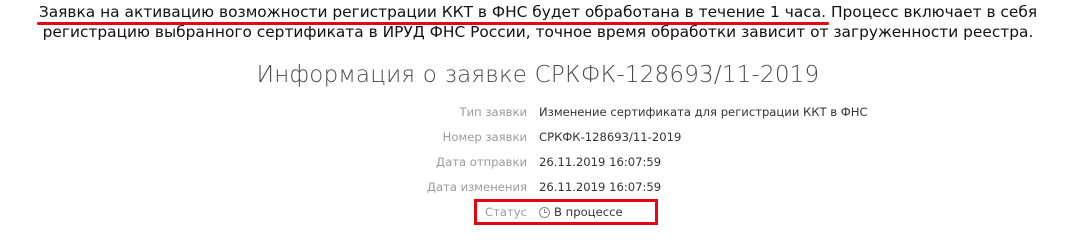 Image resolution: width=1076 pixels, height=240 pixels. I want to click on detail-label-number: Номер заявки, so click(484, 137).